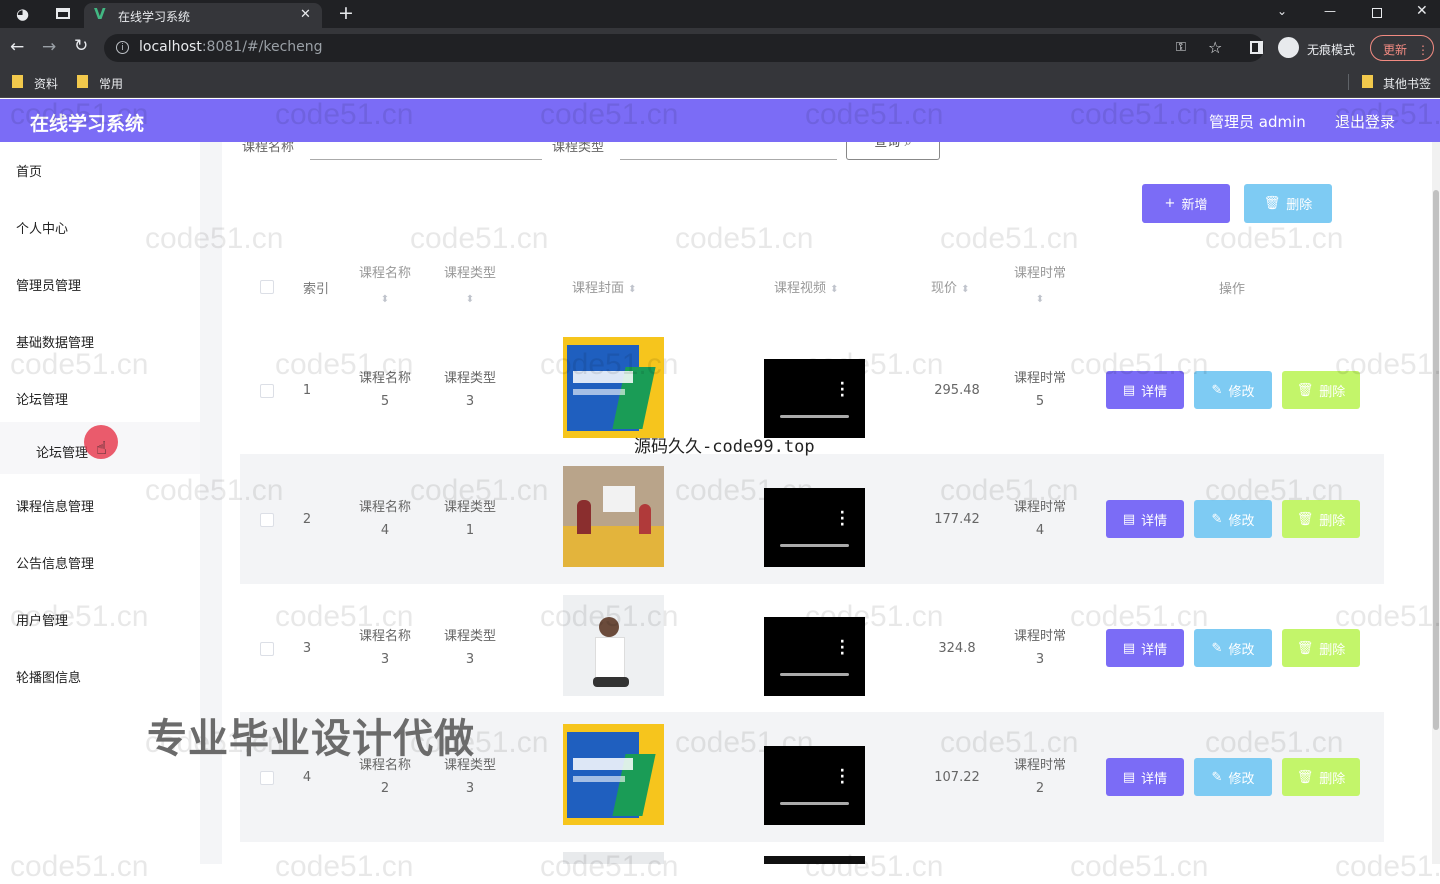 This screenshot has width=1440, height=884. Describe the element at coordinates (1040, 287) in the screenshot. I see `col-duration: 课程时常 ⬍` at that location.